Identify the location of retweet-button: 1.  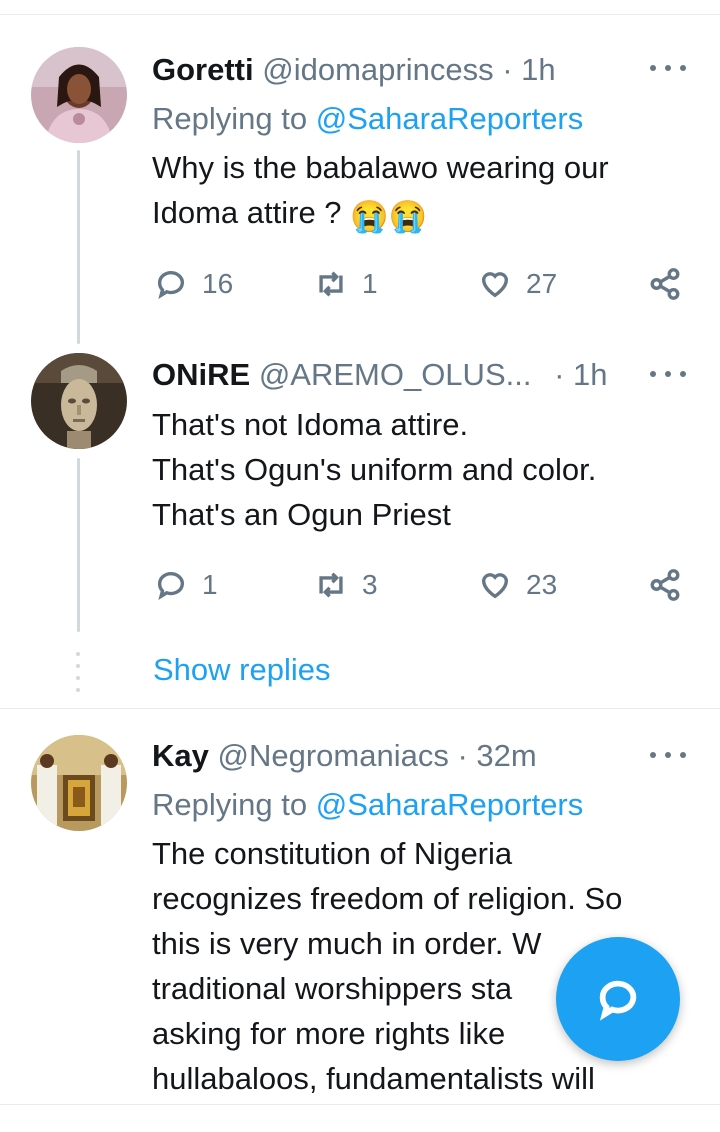
(346, 284).